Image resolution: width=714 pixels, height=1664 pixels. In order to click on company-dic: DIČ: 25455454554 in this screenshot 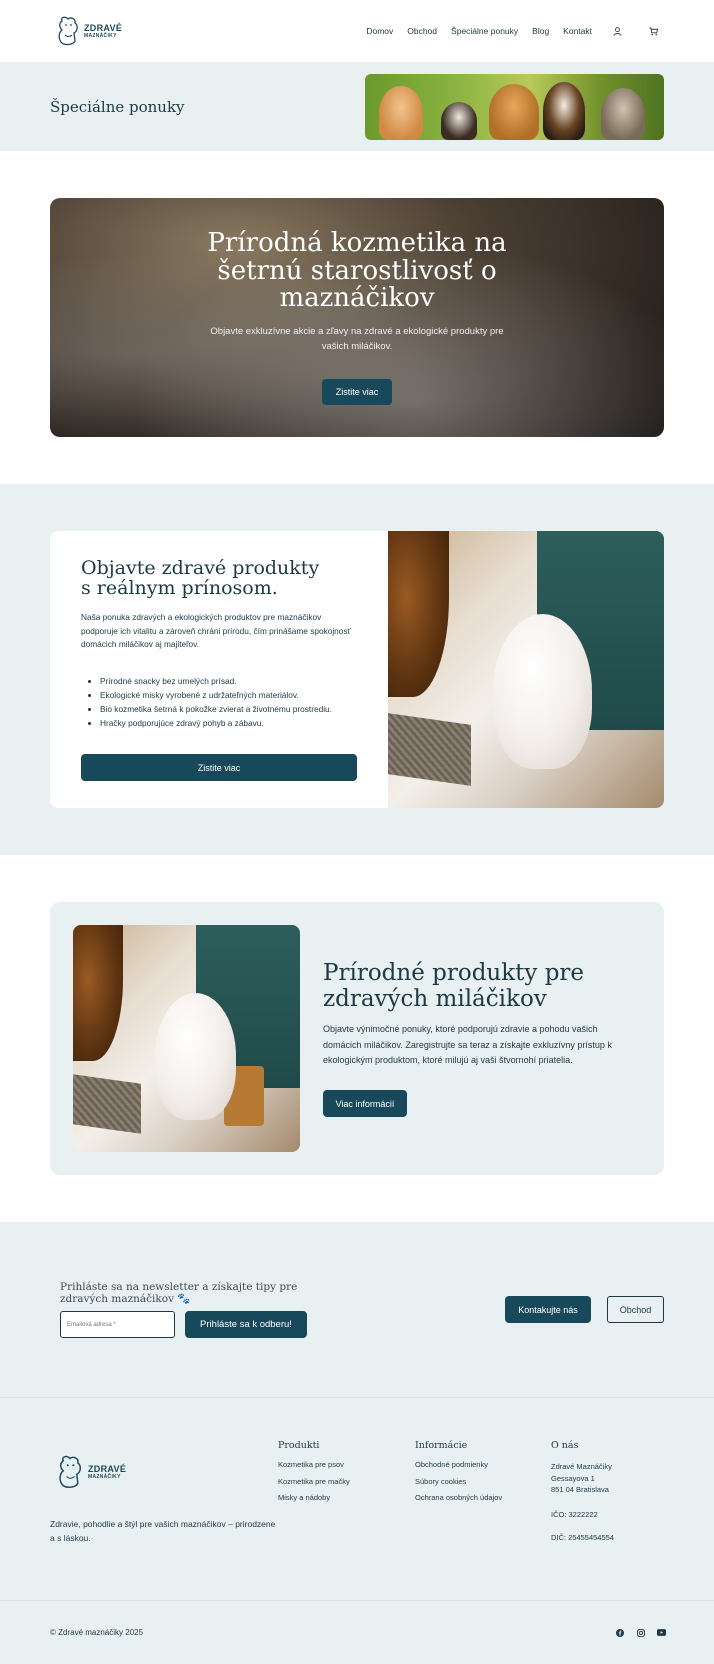, I will do `click(582, 1537)`.